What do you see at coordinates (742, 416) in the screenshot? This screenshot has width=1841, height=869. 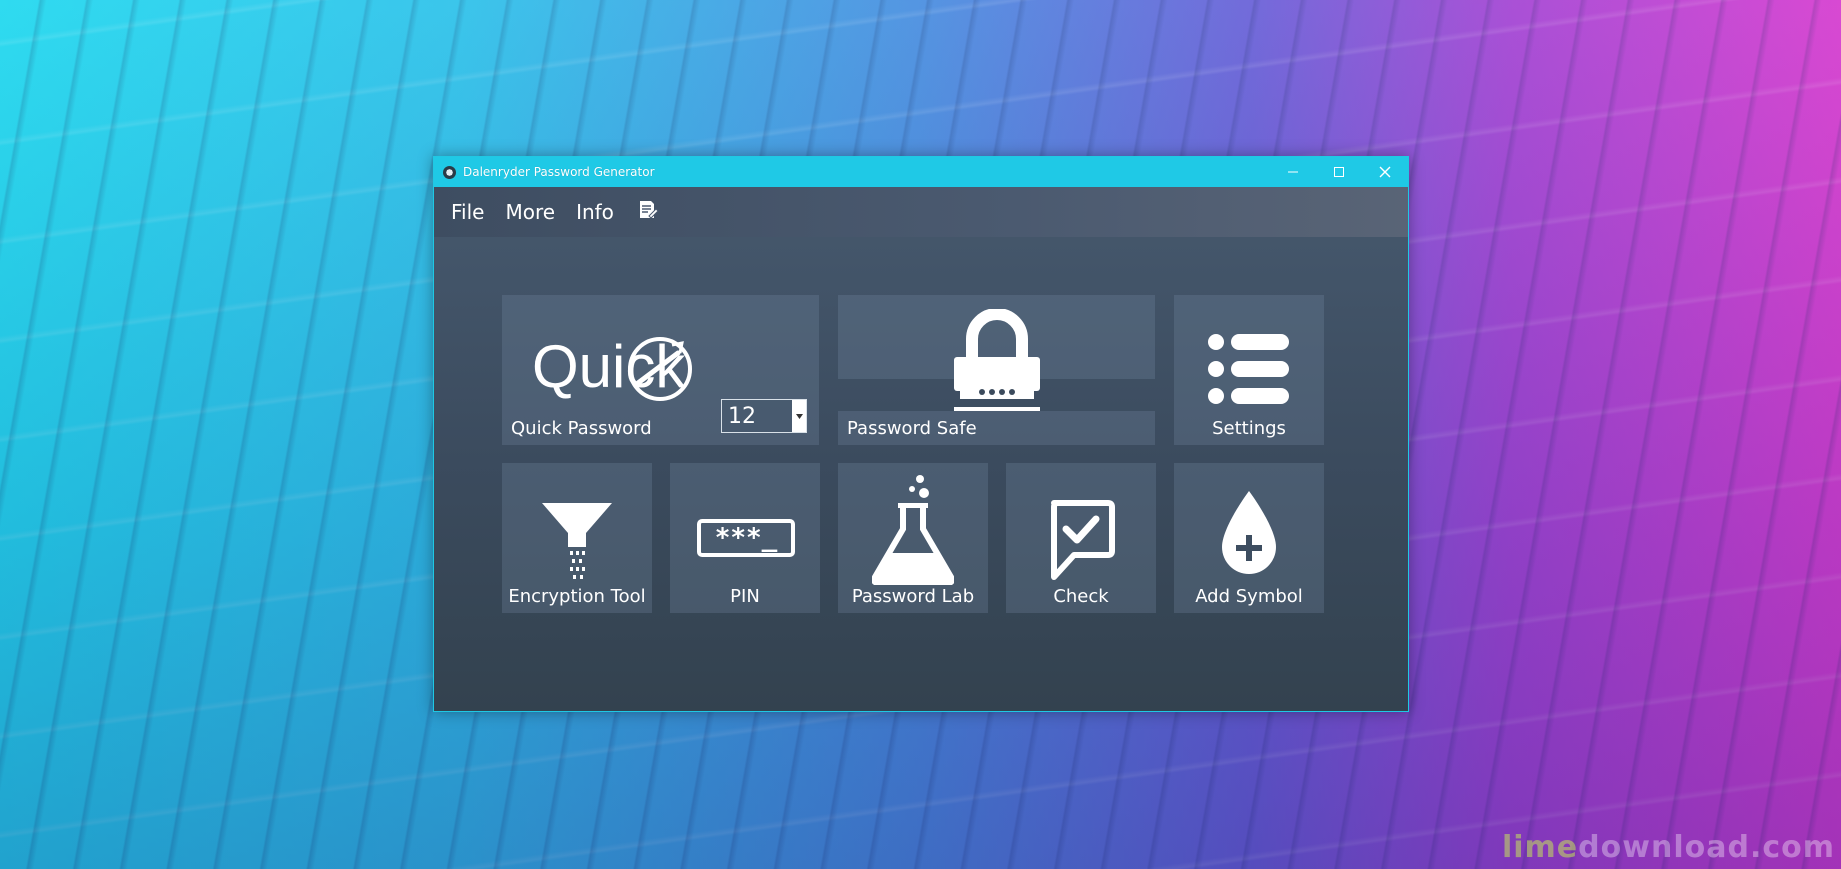 I see `password-length-value: 12` at bounding box center [742, 416].